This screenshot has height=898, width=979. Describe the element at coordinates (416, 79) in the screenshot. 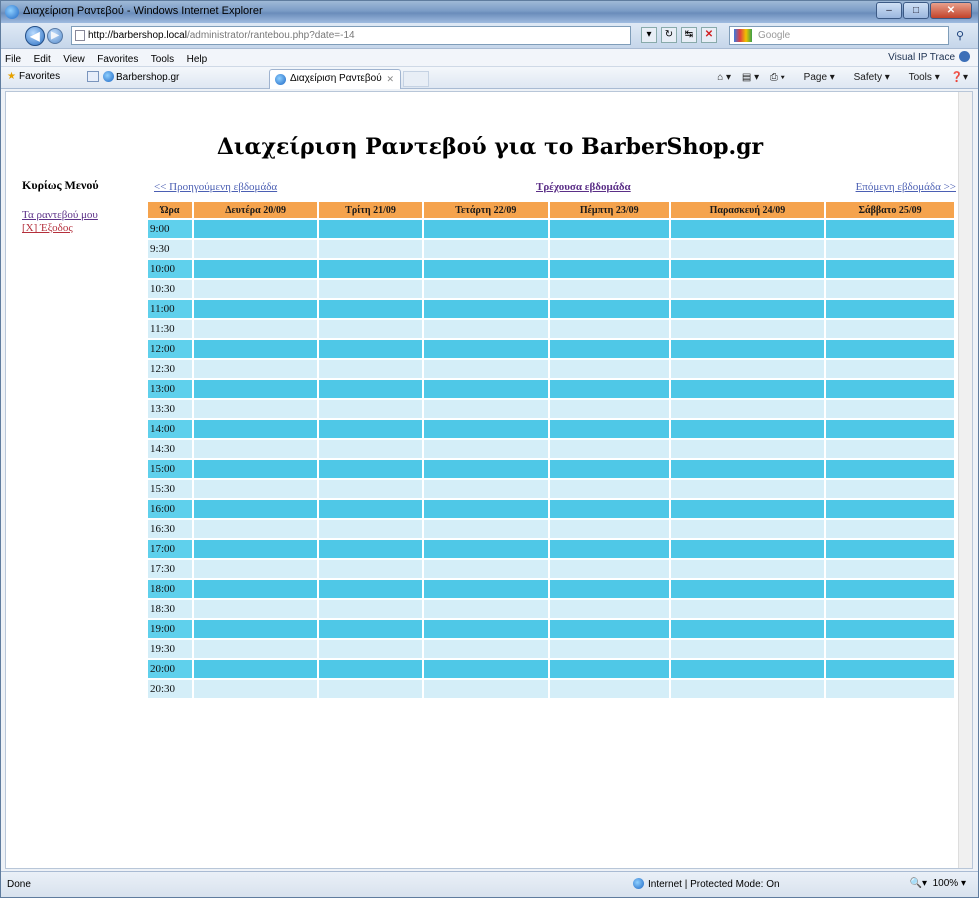

I see `new-tab-button` at that location.